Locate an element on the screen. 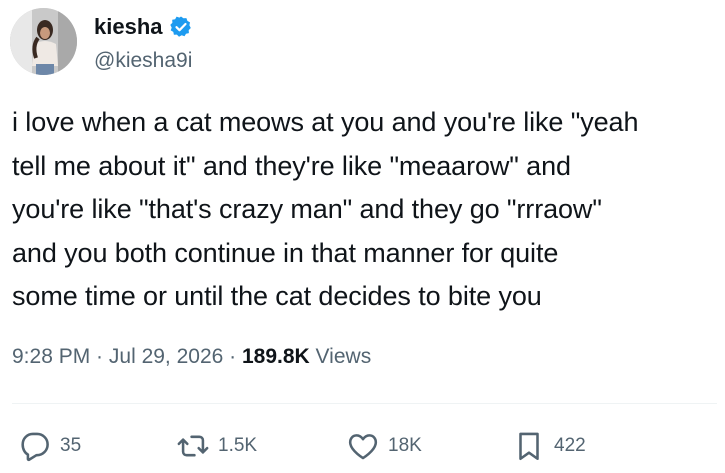 The image size is (725, 473). retweet-button: 1.5K is located at coordinates (216, 446).